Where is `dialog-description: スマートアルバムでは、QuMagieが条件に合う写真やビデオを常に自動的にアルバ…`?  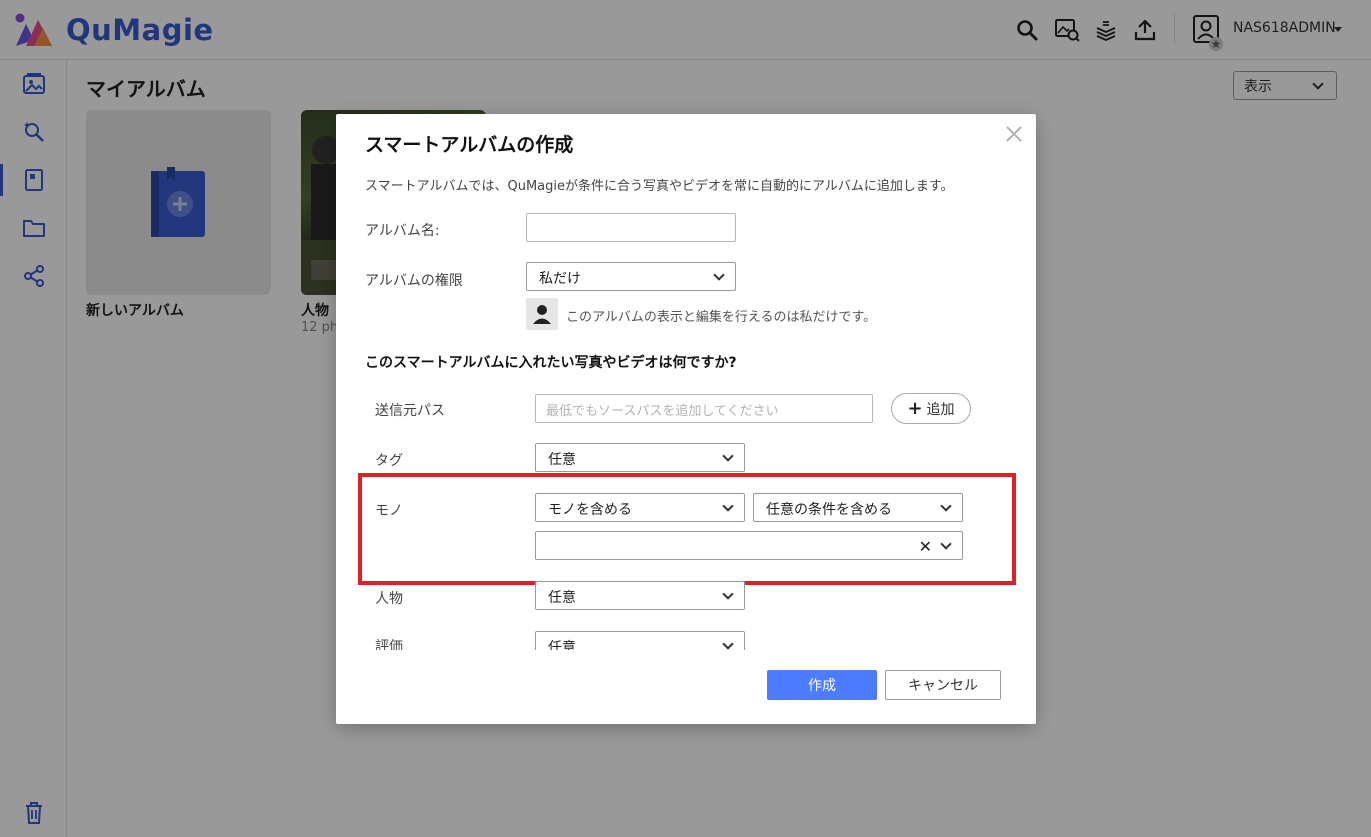 dialog-description: スマートアルバムでは、QuMagieが条件に合う写真やビデオを常に自動的にアルバ… is located at coordinates (659, 186).